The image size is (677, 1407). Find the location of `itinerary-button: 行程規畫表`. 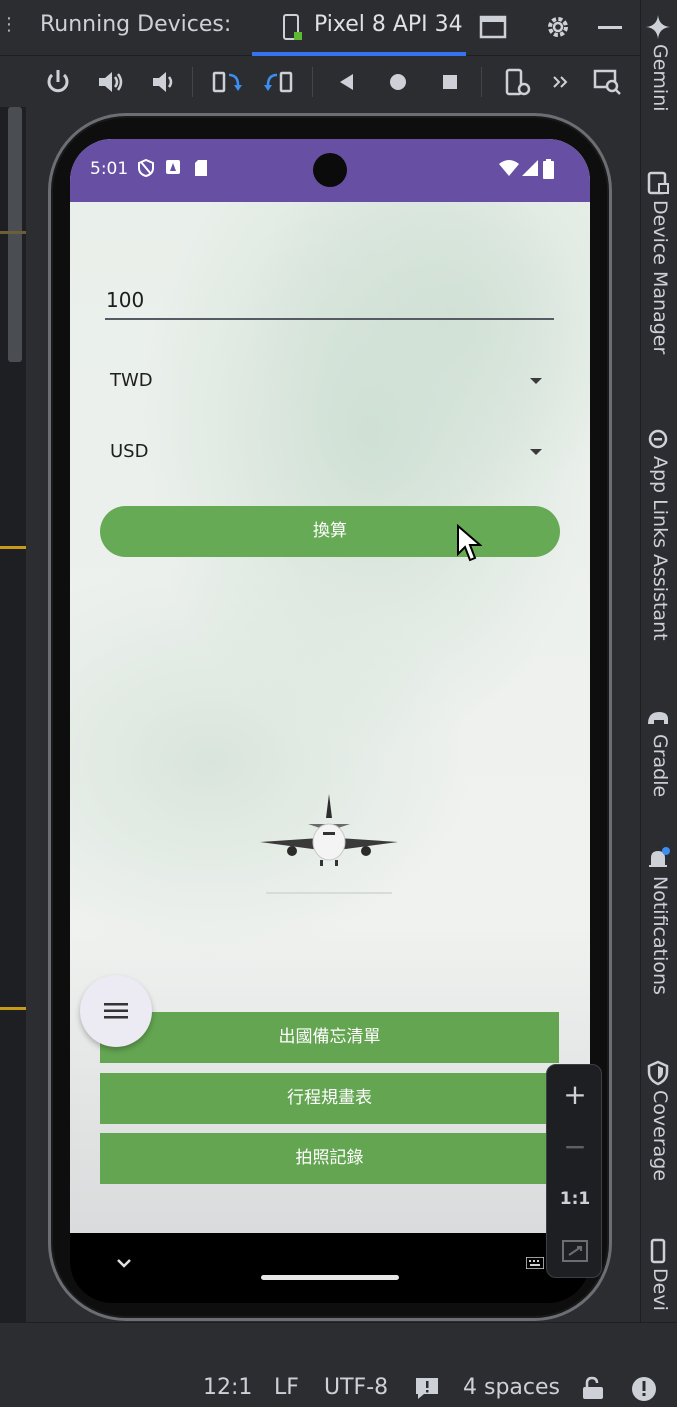

itinerary-button: 行程規畫表 is located at coordinates (329, 1098).